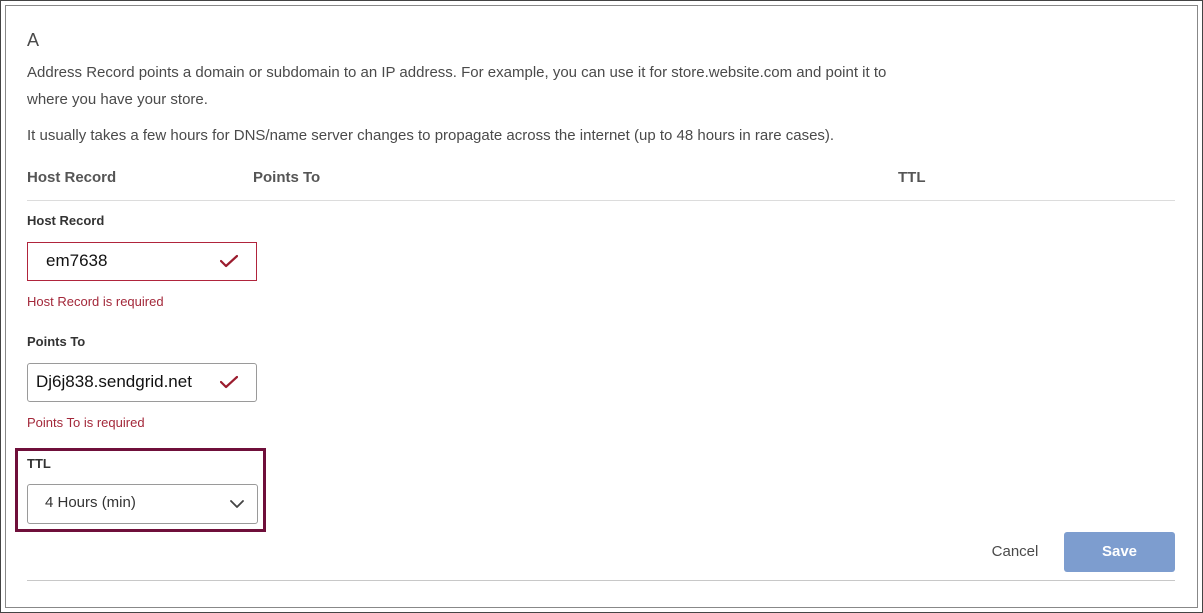  Describe the element at coordinates (601, 200) in the screenshot. I see `header-divider` at that location.